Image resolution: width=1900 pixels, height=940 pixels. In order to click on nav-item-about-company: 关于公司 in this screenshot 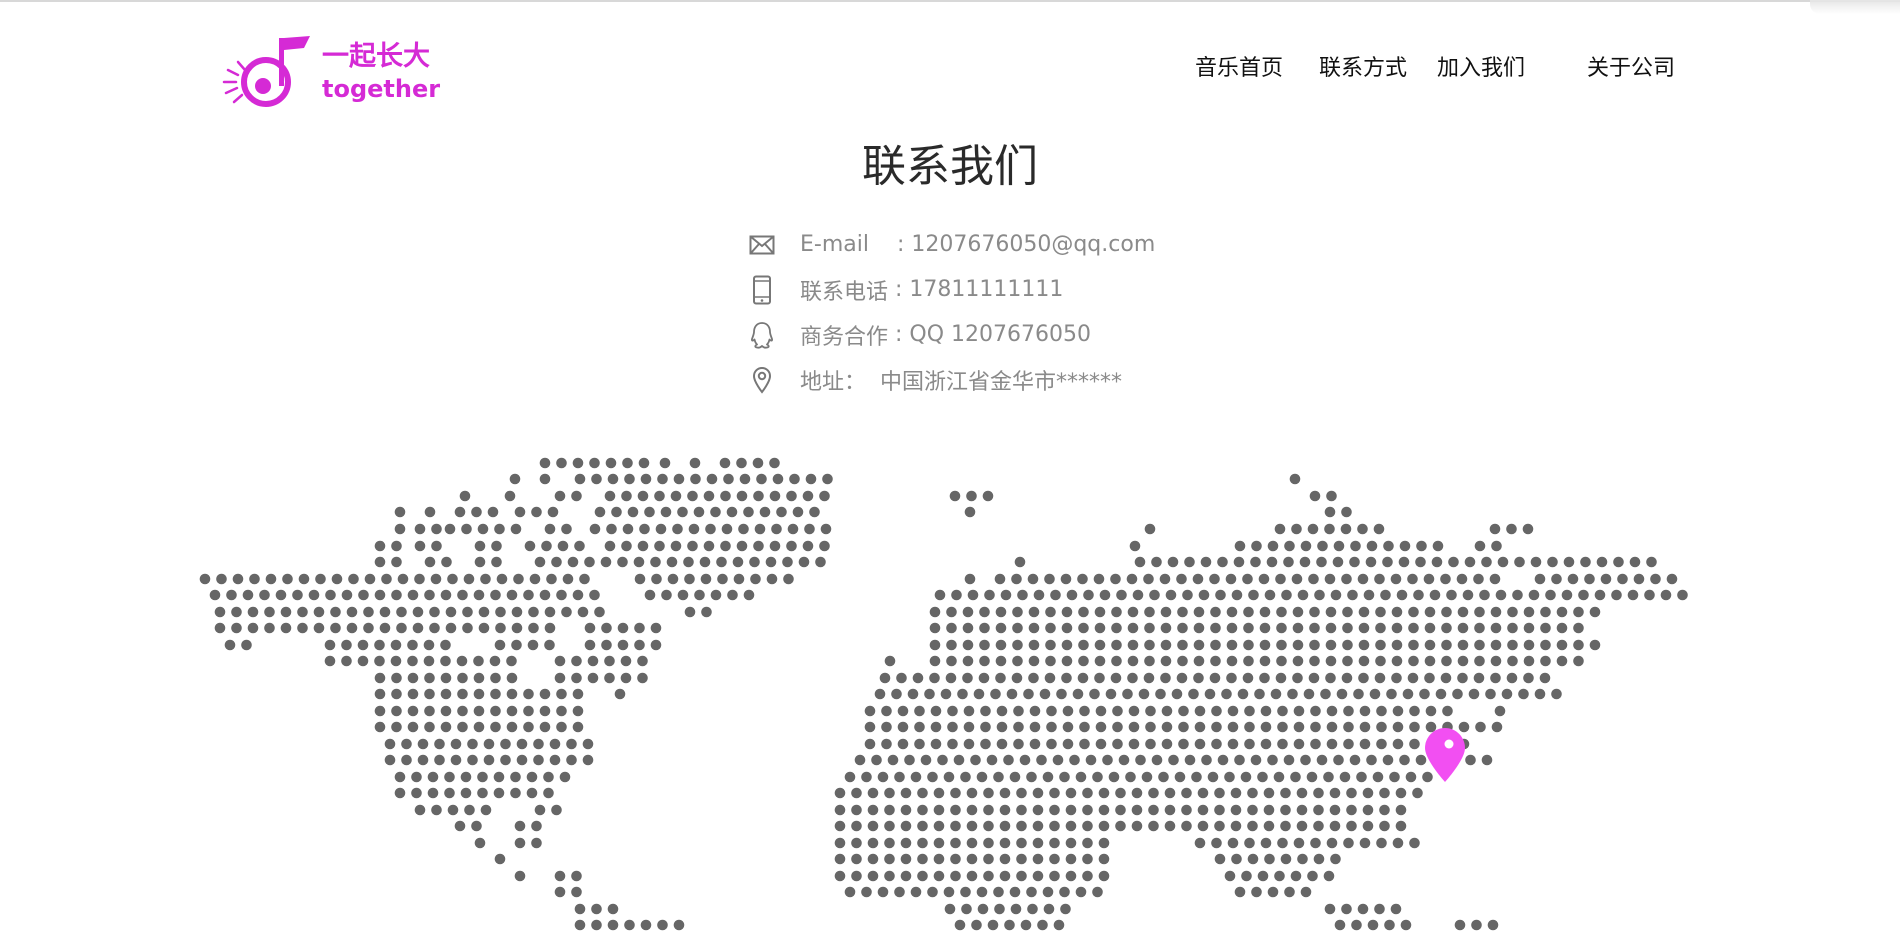, I will do `click(1631, 66)`.